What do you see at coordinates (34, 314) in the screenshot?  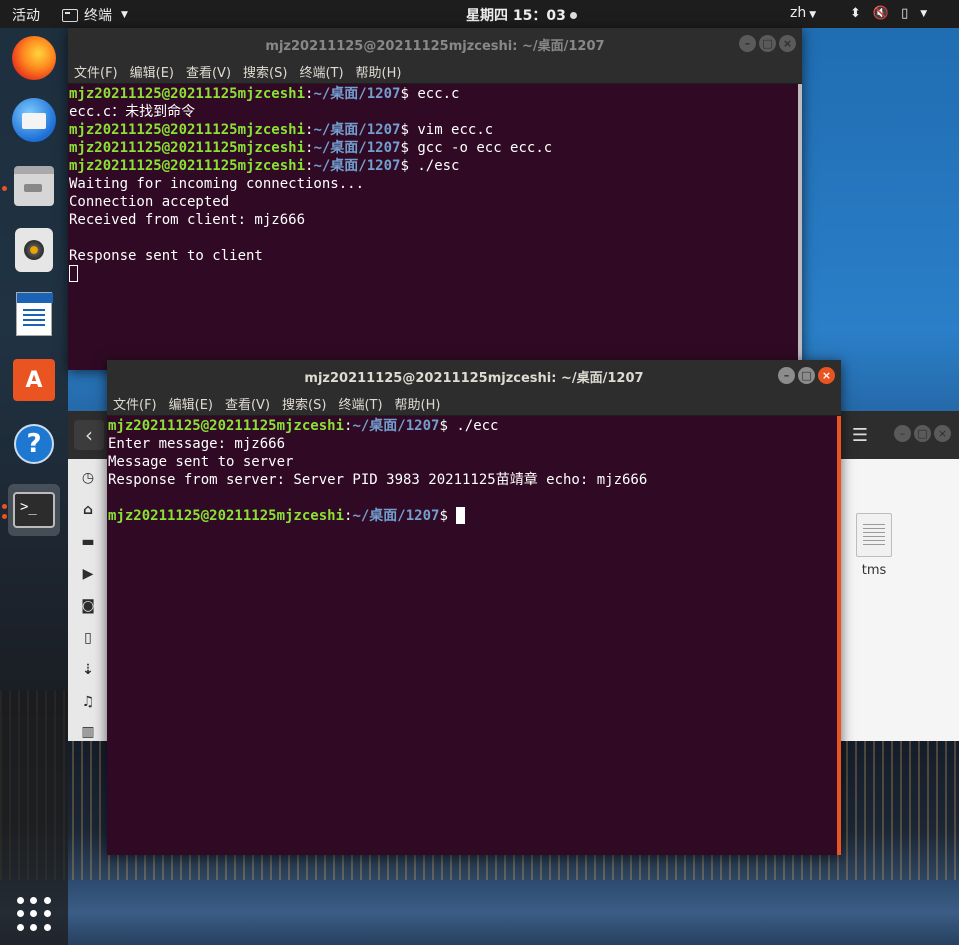 I see `dock-writer` at bounding box center [34, 314].